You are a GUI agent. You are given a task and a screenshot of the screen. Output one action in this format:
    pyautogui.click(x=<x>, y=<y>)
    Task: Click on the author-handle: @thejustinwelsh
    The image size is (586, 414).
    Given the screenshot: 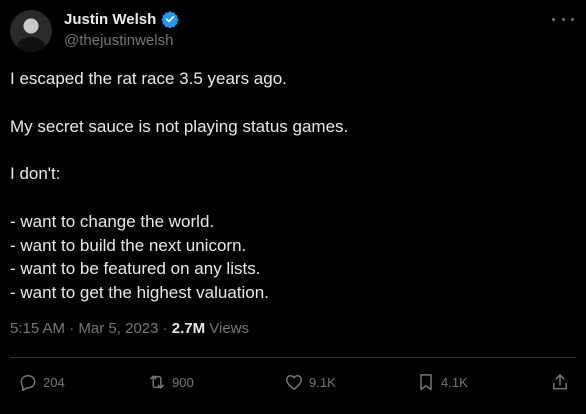 What is the action you would take?
    pyautogui.click(x=118, y=40)
    